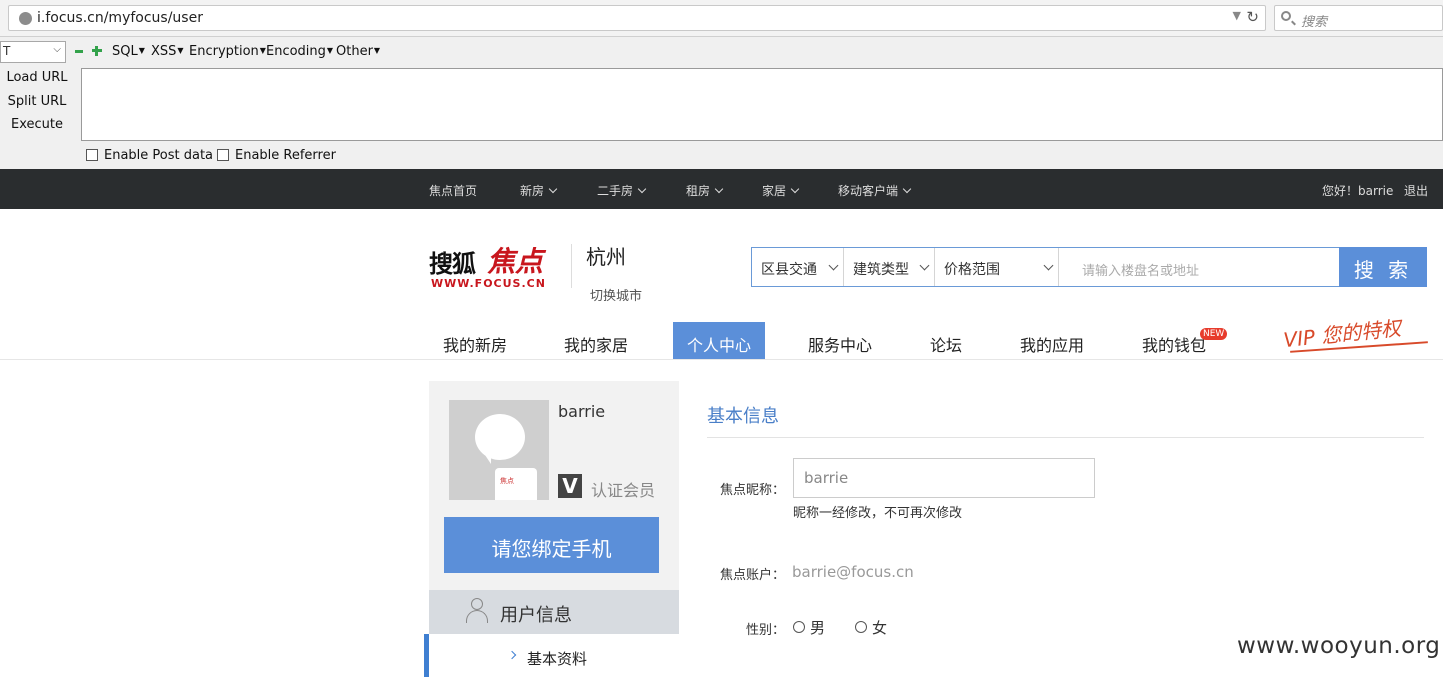 This screenshot has width=1443, height=677. What do you see at coordinates (1416, 190) in the screenshot?
I see `topnav-logout: 退出` at bounding box center [1416, 190].